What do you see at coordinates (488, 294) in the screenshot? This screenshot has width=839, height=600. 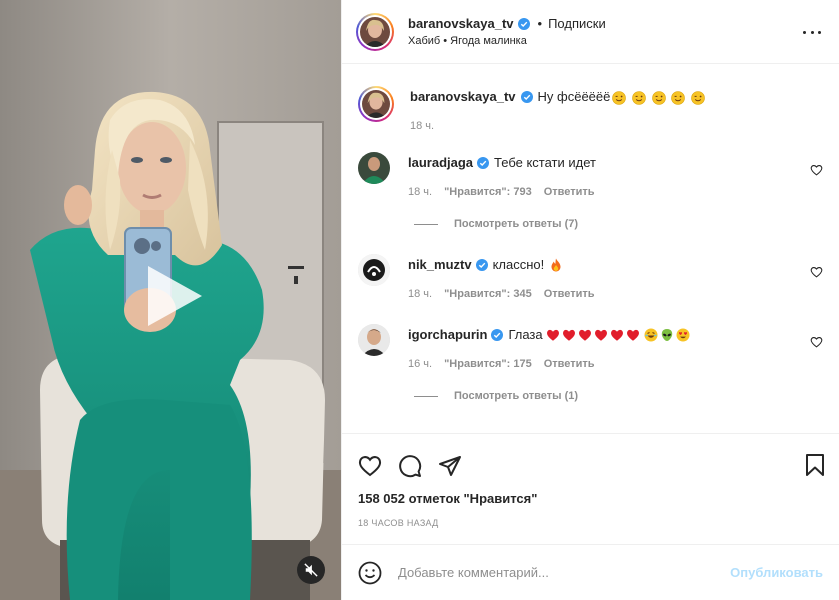 I see `comment-likes: "Нравится": 345` at bounding box center [488, 294].